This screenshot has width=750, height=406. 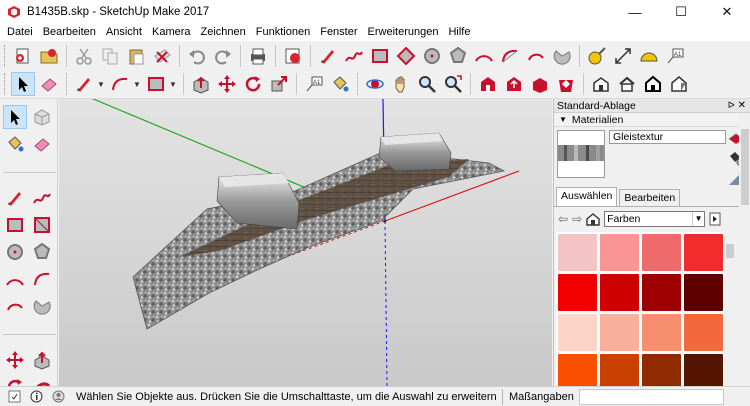 What do you see at coordinates (15, 225) in the screenshot?
I see `rectangle-tool-button-left` at bounding box center [15, 225].